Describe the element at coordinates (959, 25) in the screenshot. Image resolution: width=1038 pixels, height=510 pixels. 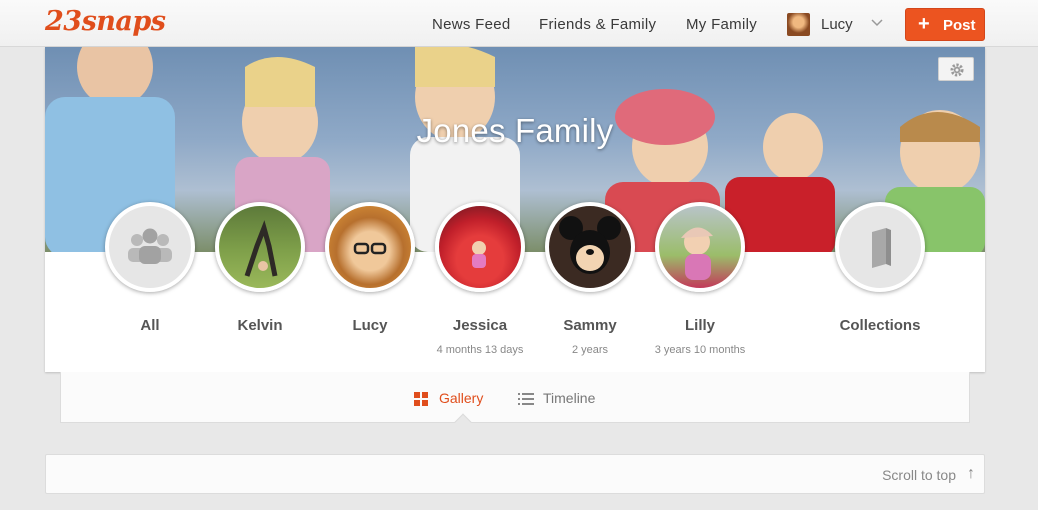
I see `post-button-label: Post` at that location.